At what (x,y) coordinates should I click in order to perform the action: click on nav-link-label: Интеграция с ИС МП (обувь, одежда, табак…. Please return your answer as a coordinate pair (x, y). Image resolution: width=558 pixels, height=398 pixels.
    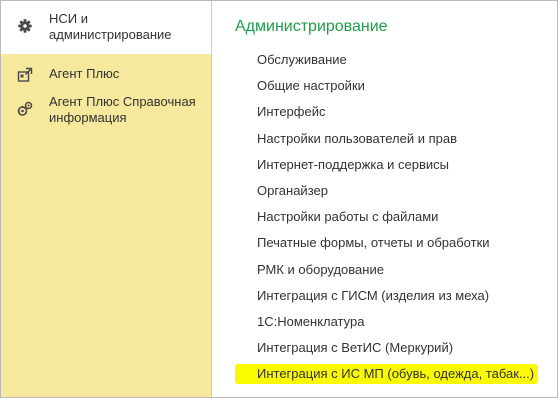
    Looking at the image, I should click on (387, 374).